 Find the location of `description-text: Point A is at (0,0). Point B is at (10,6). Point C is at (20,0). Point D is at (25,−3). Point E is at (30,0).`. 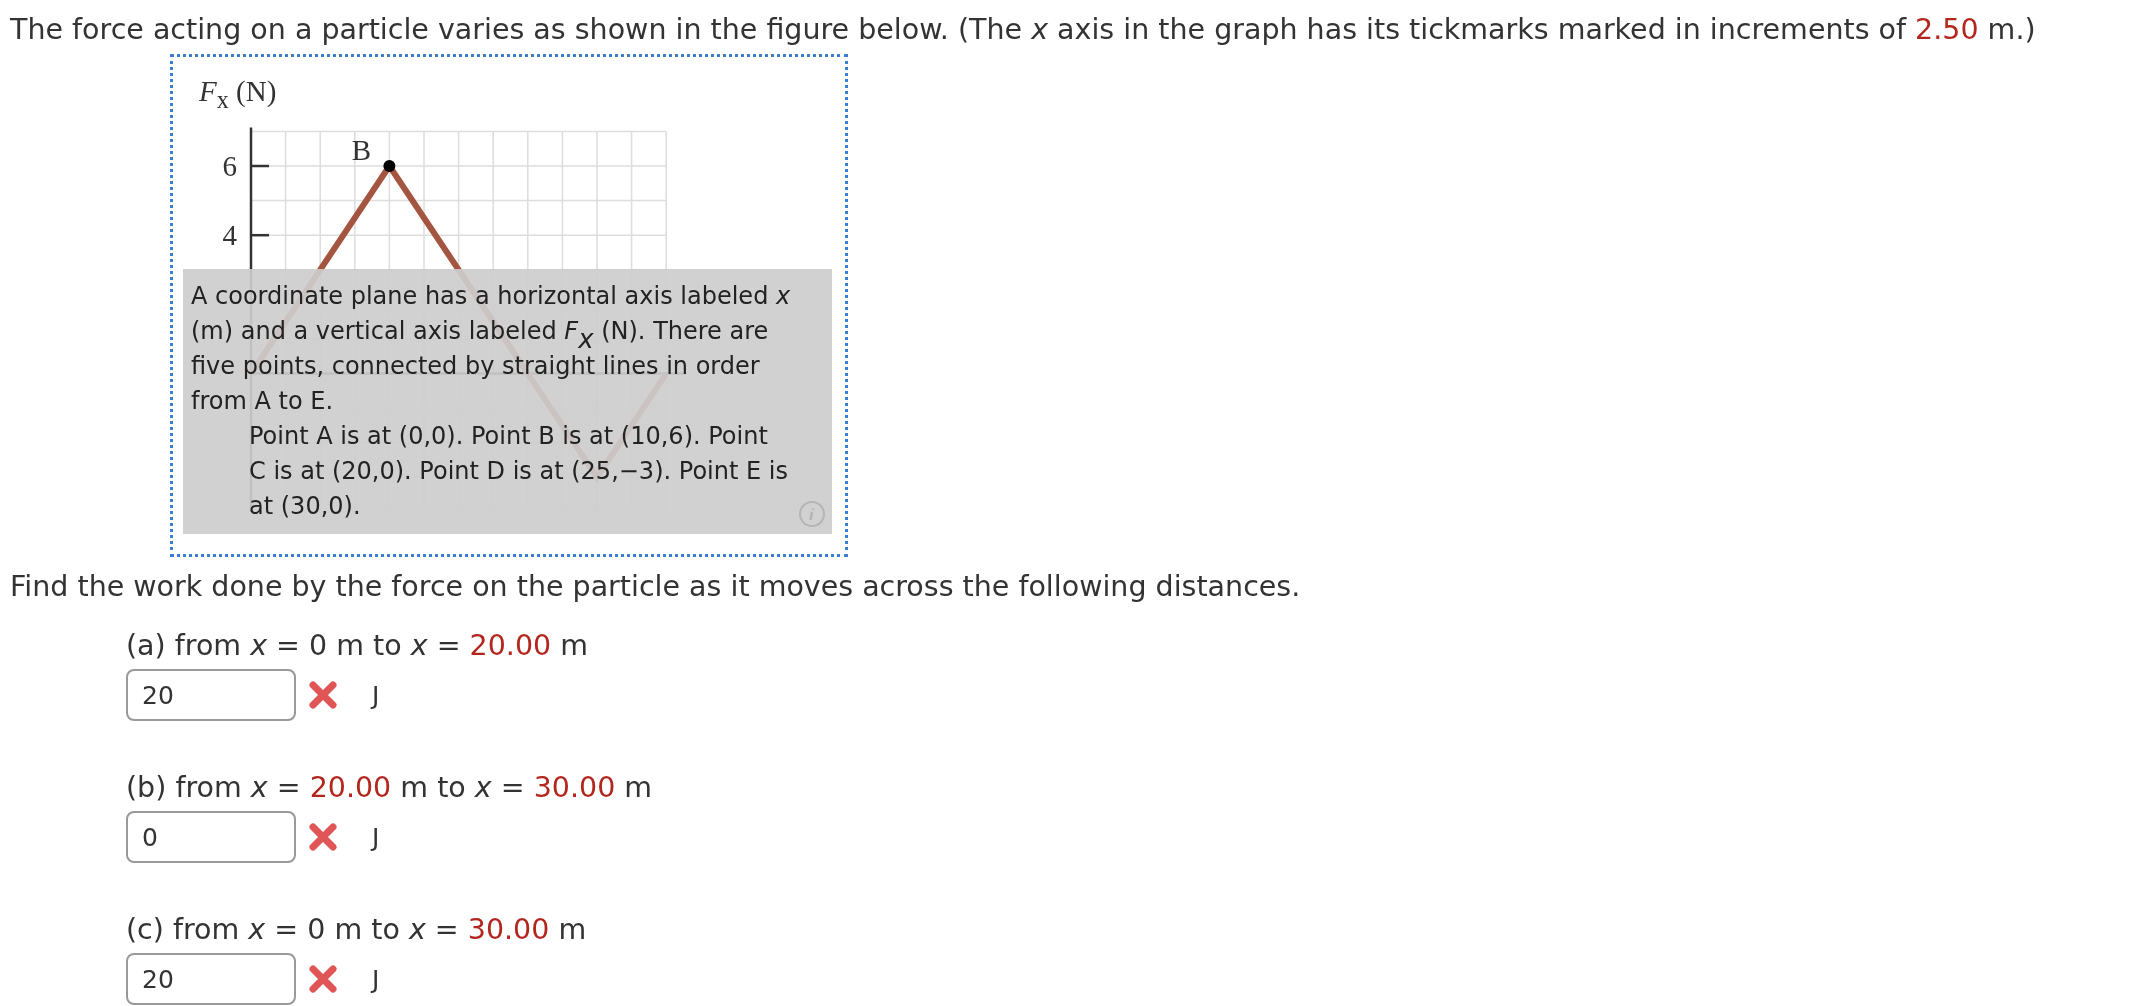

description-text: Point A is at (0,0). Point B is at (10,6). Point C is at (20,0). Point D is at (25,−3). Point E is at (30,0). is located at coordinates (518, 471).